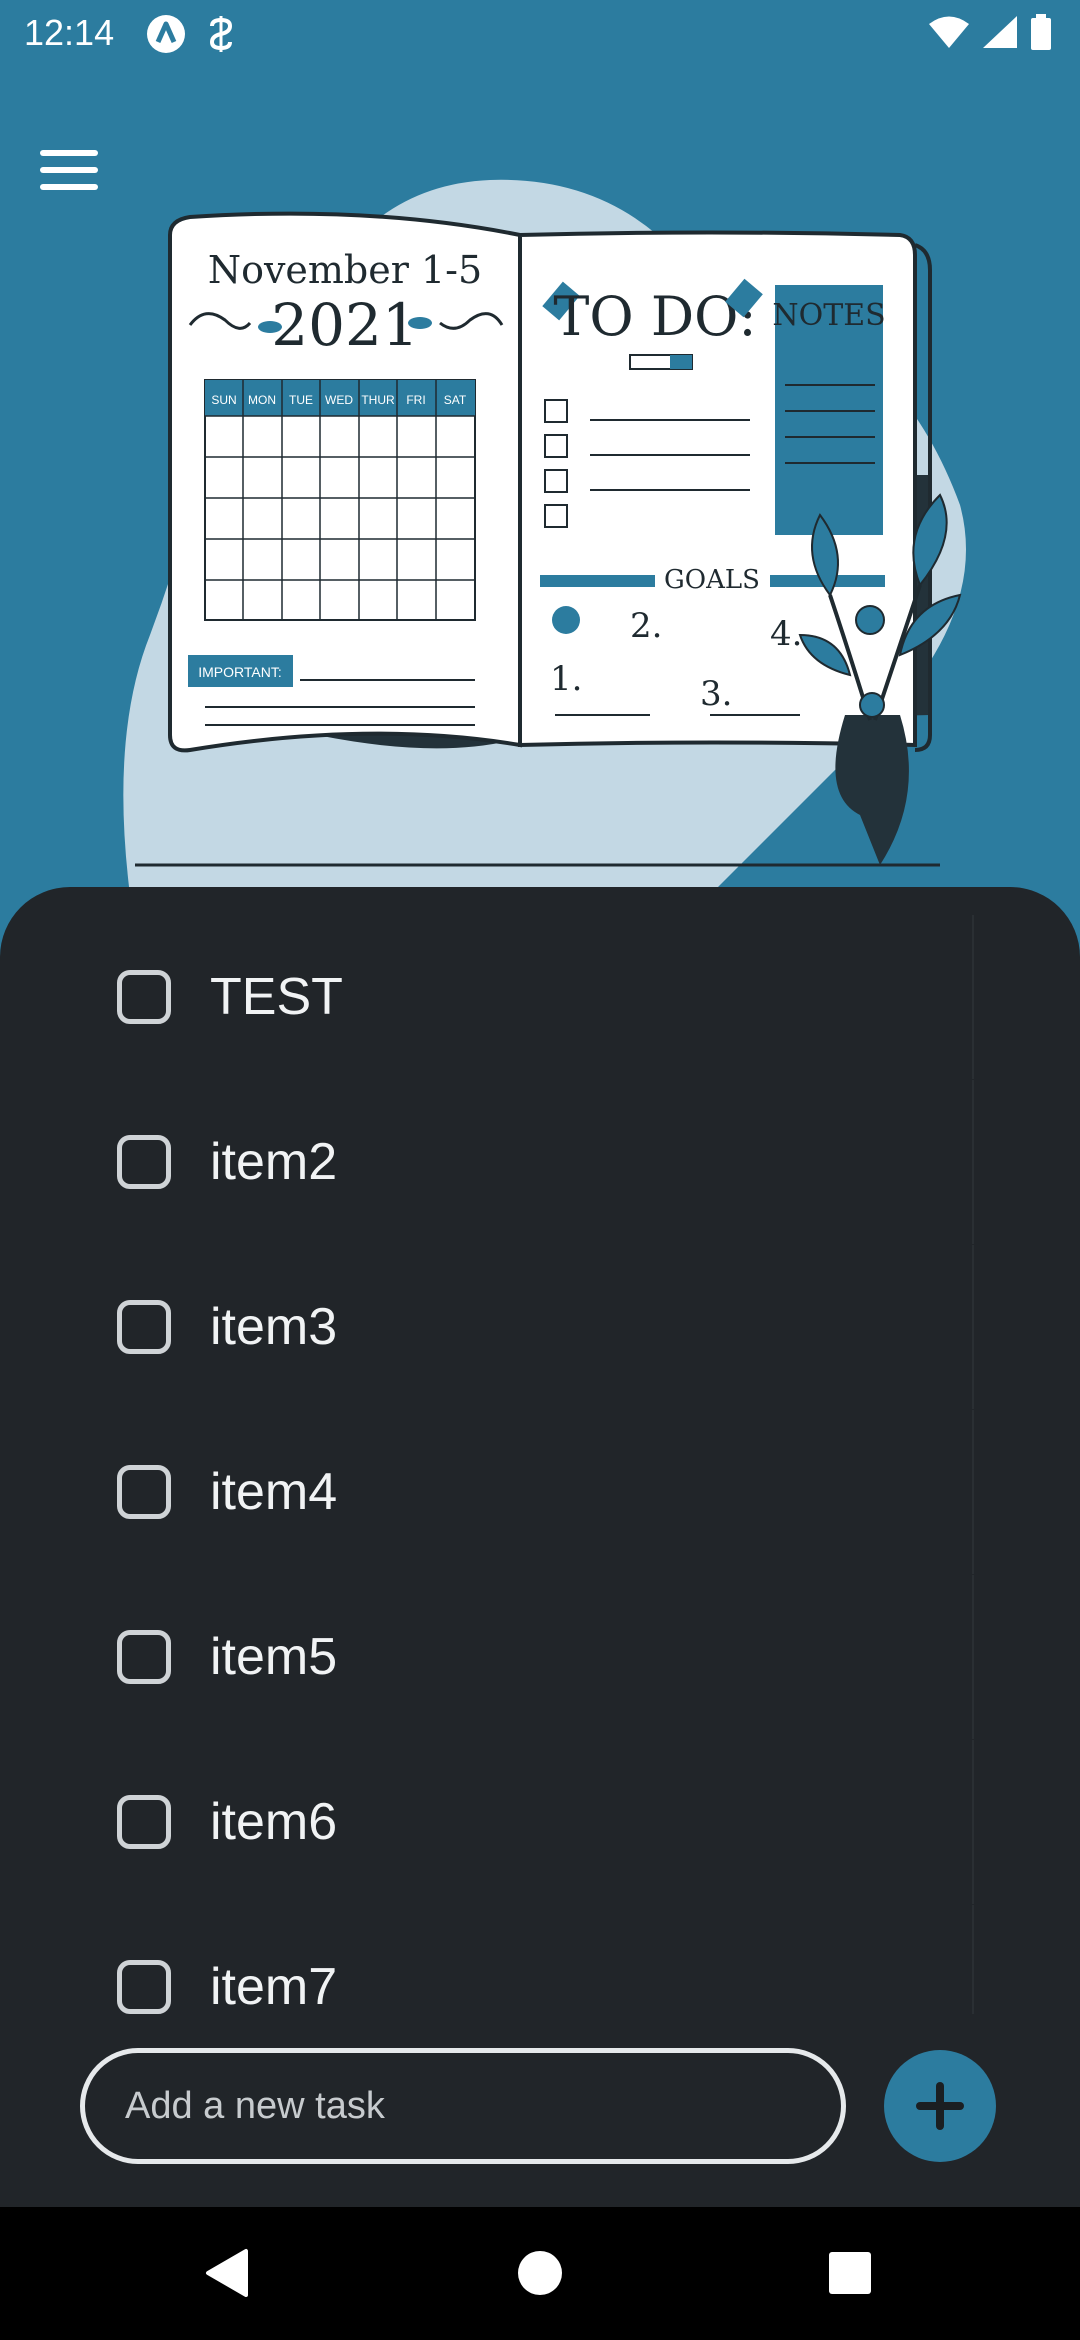  I want to click on task-label: item6, so click(274, 1822).